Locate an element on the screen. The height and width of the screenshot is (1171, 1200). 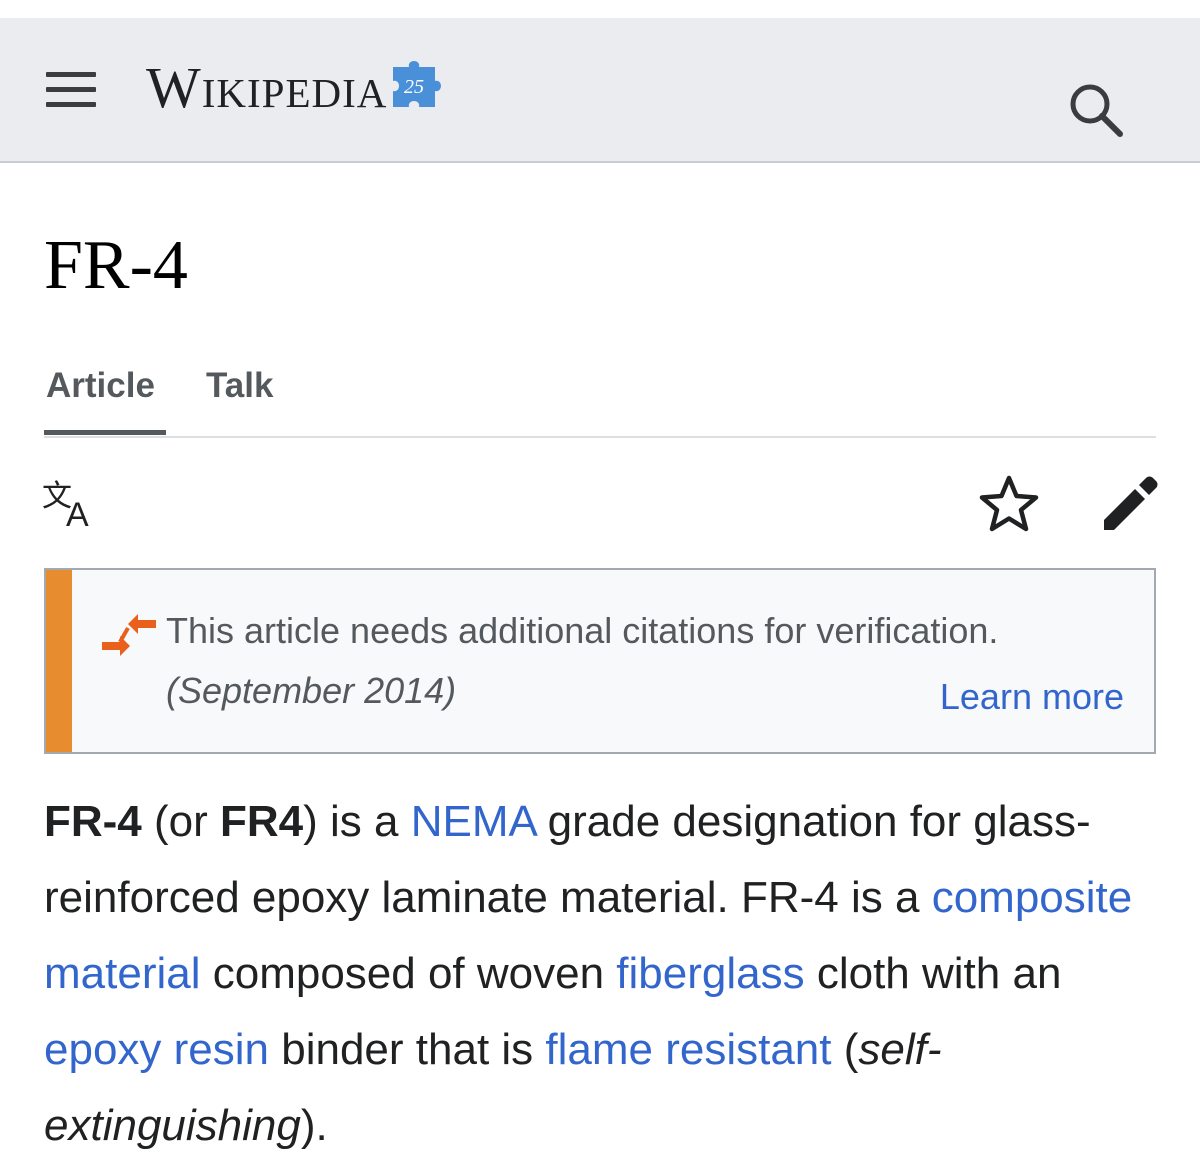
link-fiberglass: fiberglass is located at coordinates (710, 973).